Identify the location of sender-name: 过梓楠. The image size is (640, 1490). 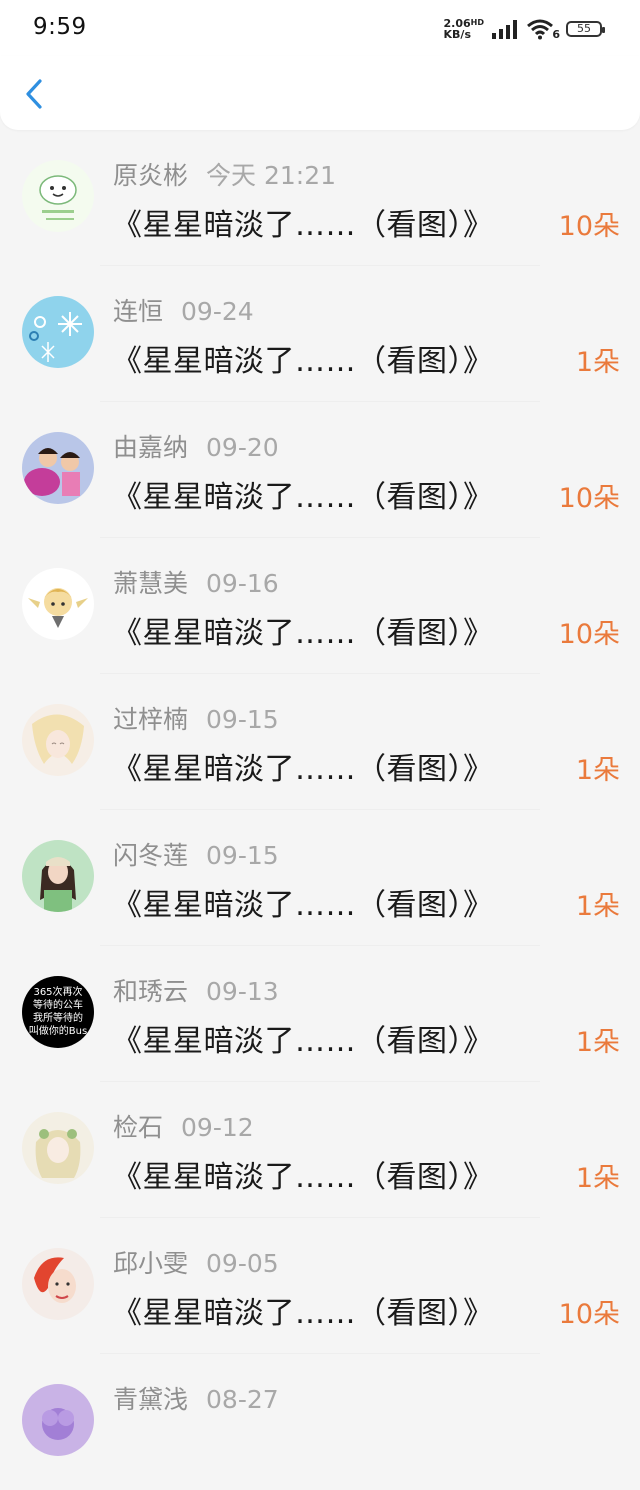
(151, 719).